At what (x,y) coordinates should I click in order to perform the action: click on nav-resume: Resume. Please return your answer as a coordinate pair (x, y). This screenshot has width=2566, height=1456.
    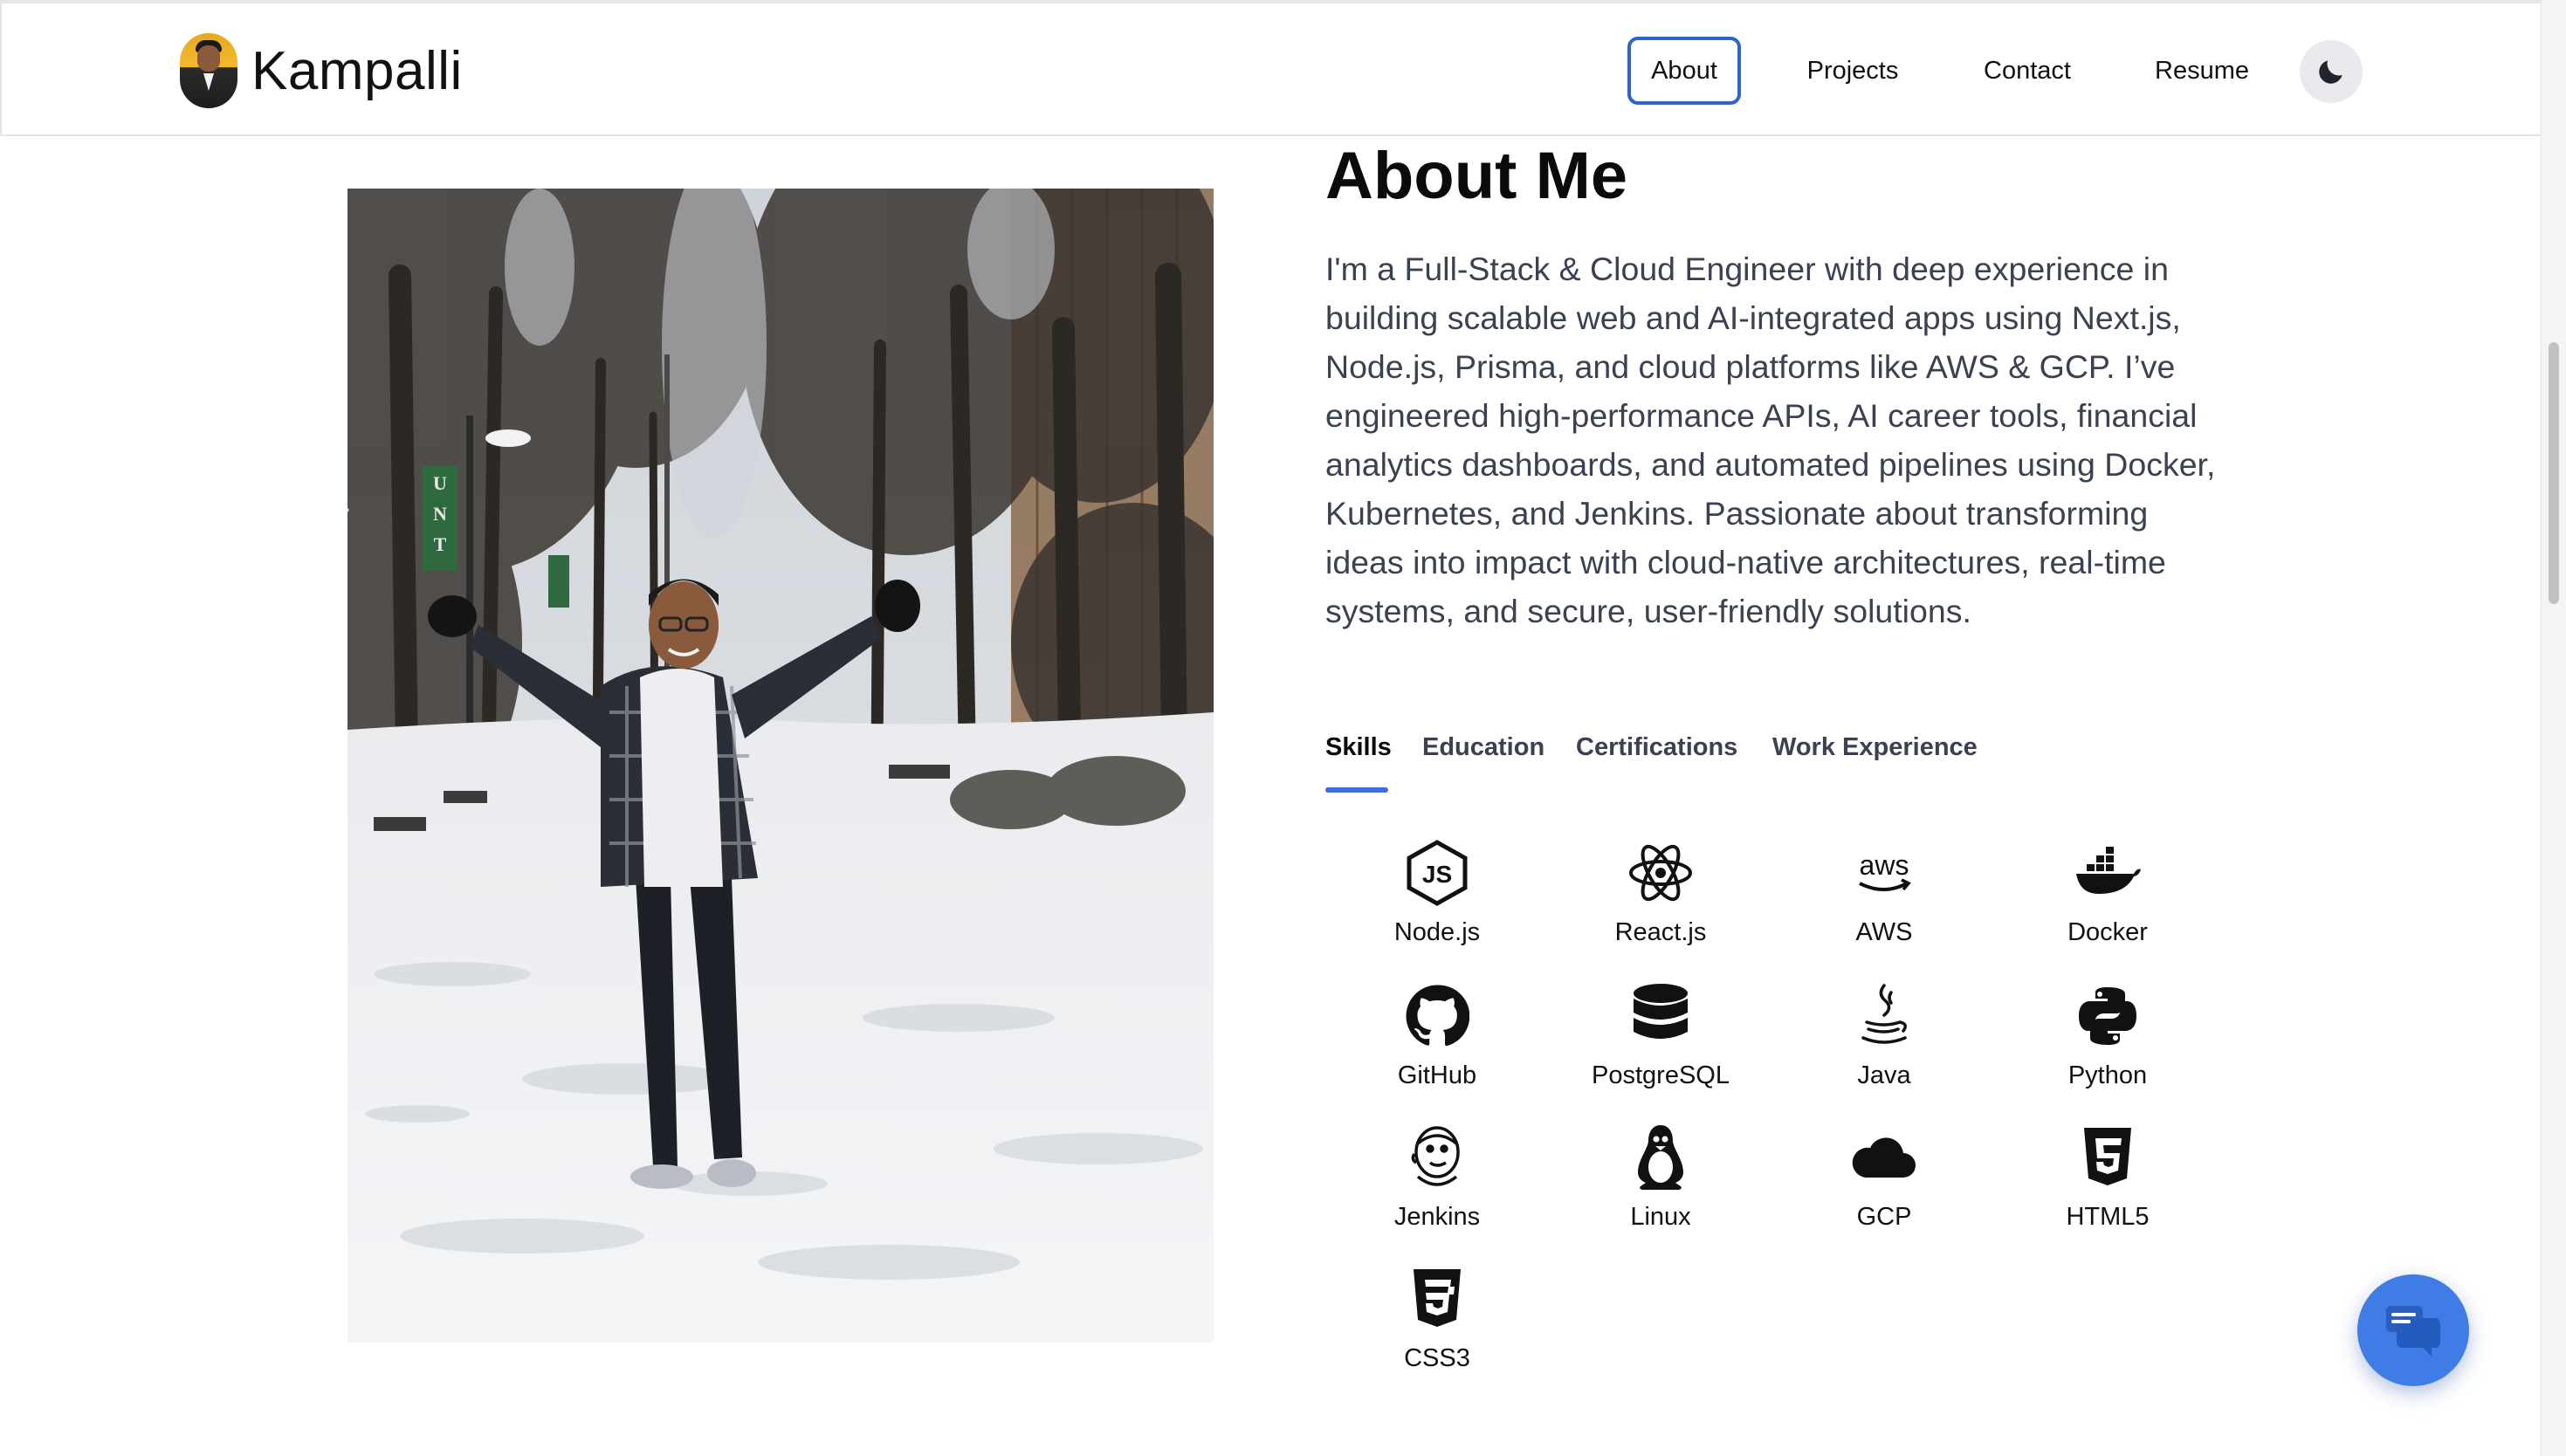
    Looking at the image, I should click on (2202, 71).